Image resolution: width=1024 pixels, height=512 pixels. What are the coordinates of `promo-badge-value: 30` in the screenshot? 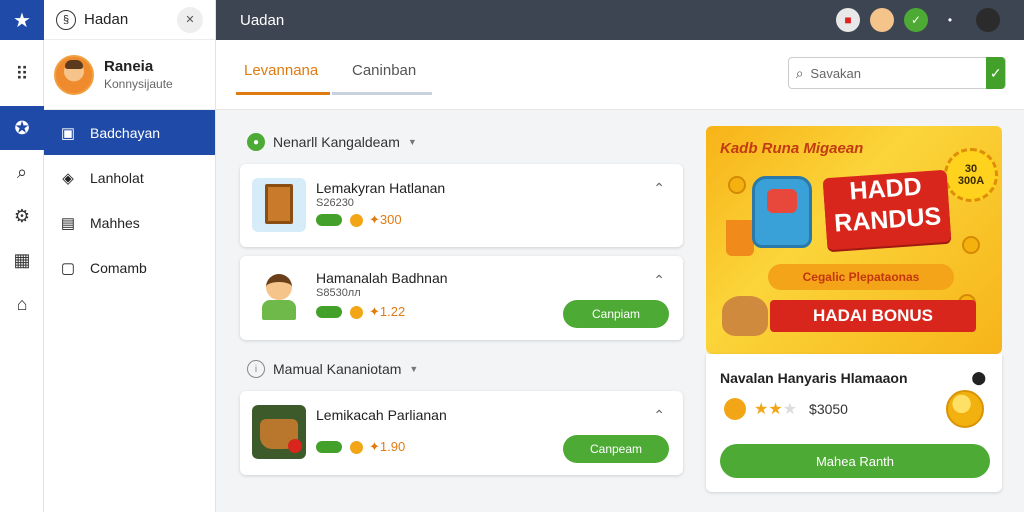 It's located at (971, 168).